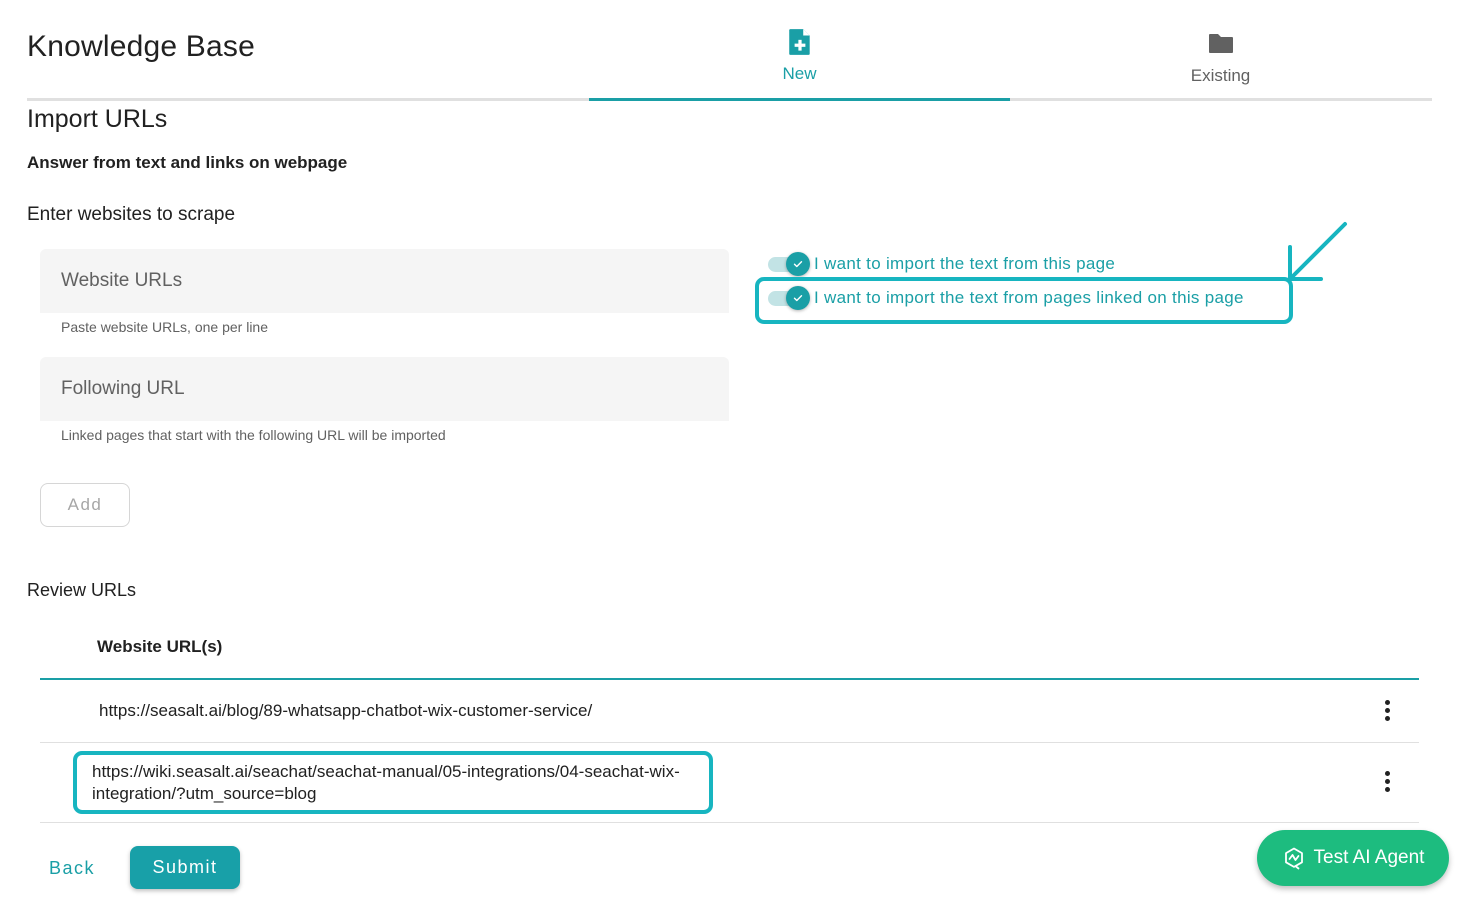 The height and width of the screenshot is (912, 1478). What do you see at coordinates (729, 650) in the screenshot?
I see `table-header: Website URL(s)` at bounding box center [729, 650].